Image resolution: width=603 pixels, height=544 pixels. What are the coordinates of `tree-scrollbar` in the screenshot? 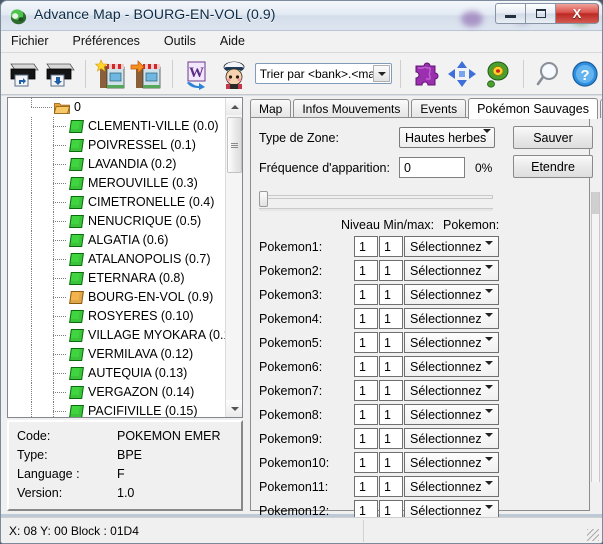 It's located at (233, 257).